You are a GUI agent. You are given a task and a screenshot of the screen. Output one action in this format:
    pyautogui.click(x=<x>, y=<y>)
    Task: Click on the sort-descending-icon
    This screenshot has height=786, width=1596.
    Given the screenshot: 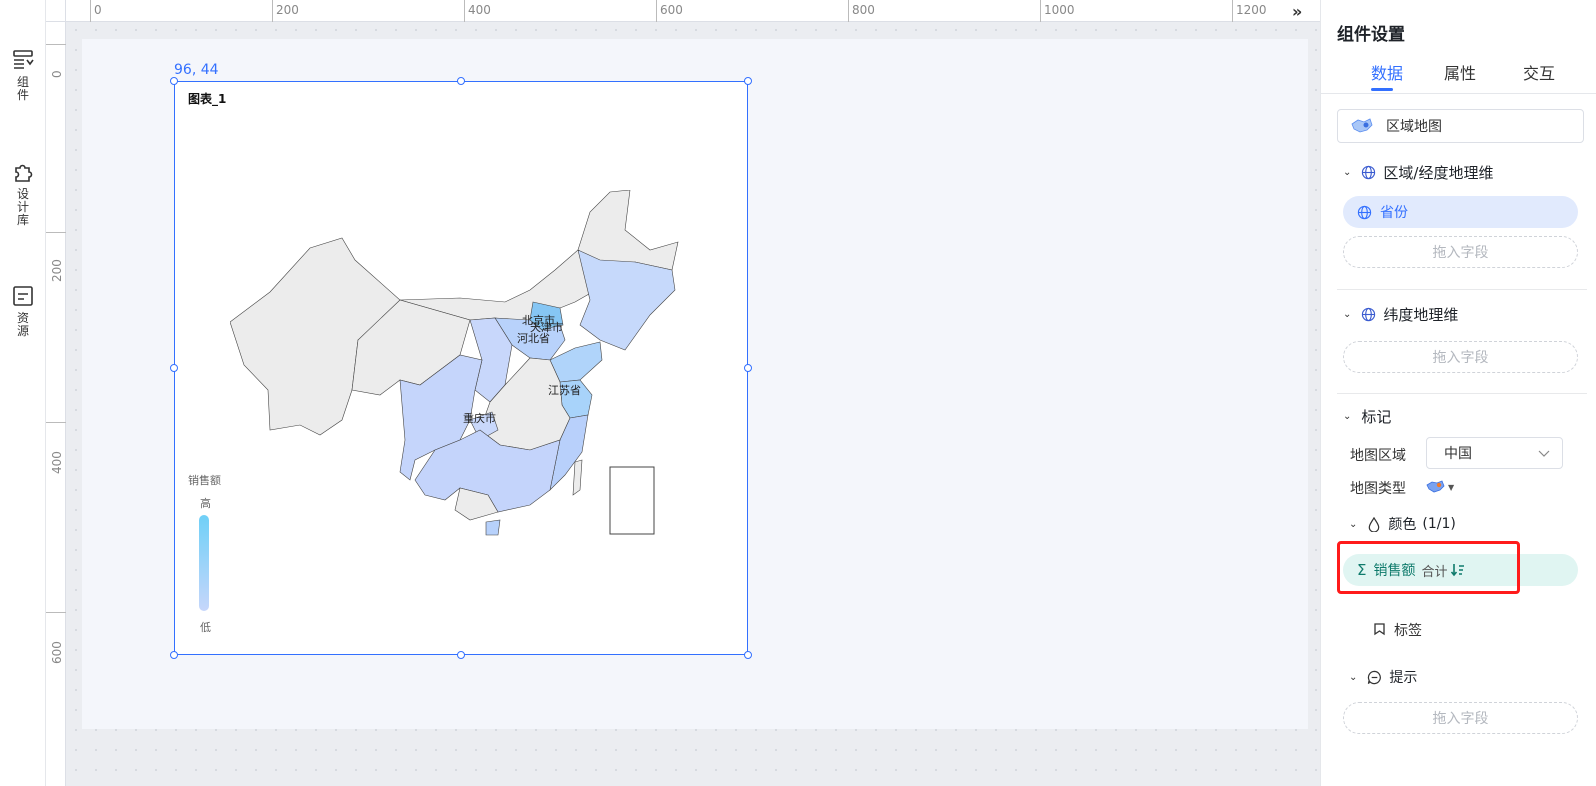 What is the action you would take?
    pyautogui.click(x=1457, y=570)
    